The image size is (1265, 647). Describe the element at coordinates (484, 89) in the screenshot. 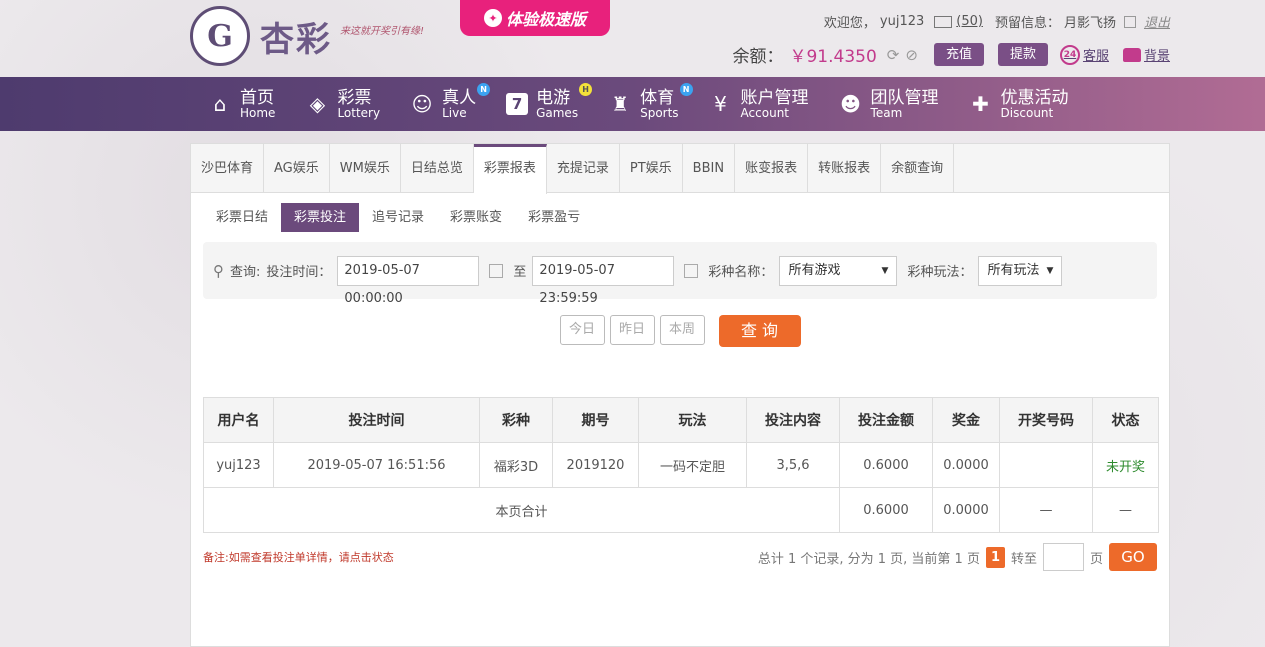

I see `nav-badge: N` at that location.